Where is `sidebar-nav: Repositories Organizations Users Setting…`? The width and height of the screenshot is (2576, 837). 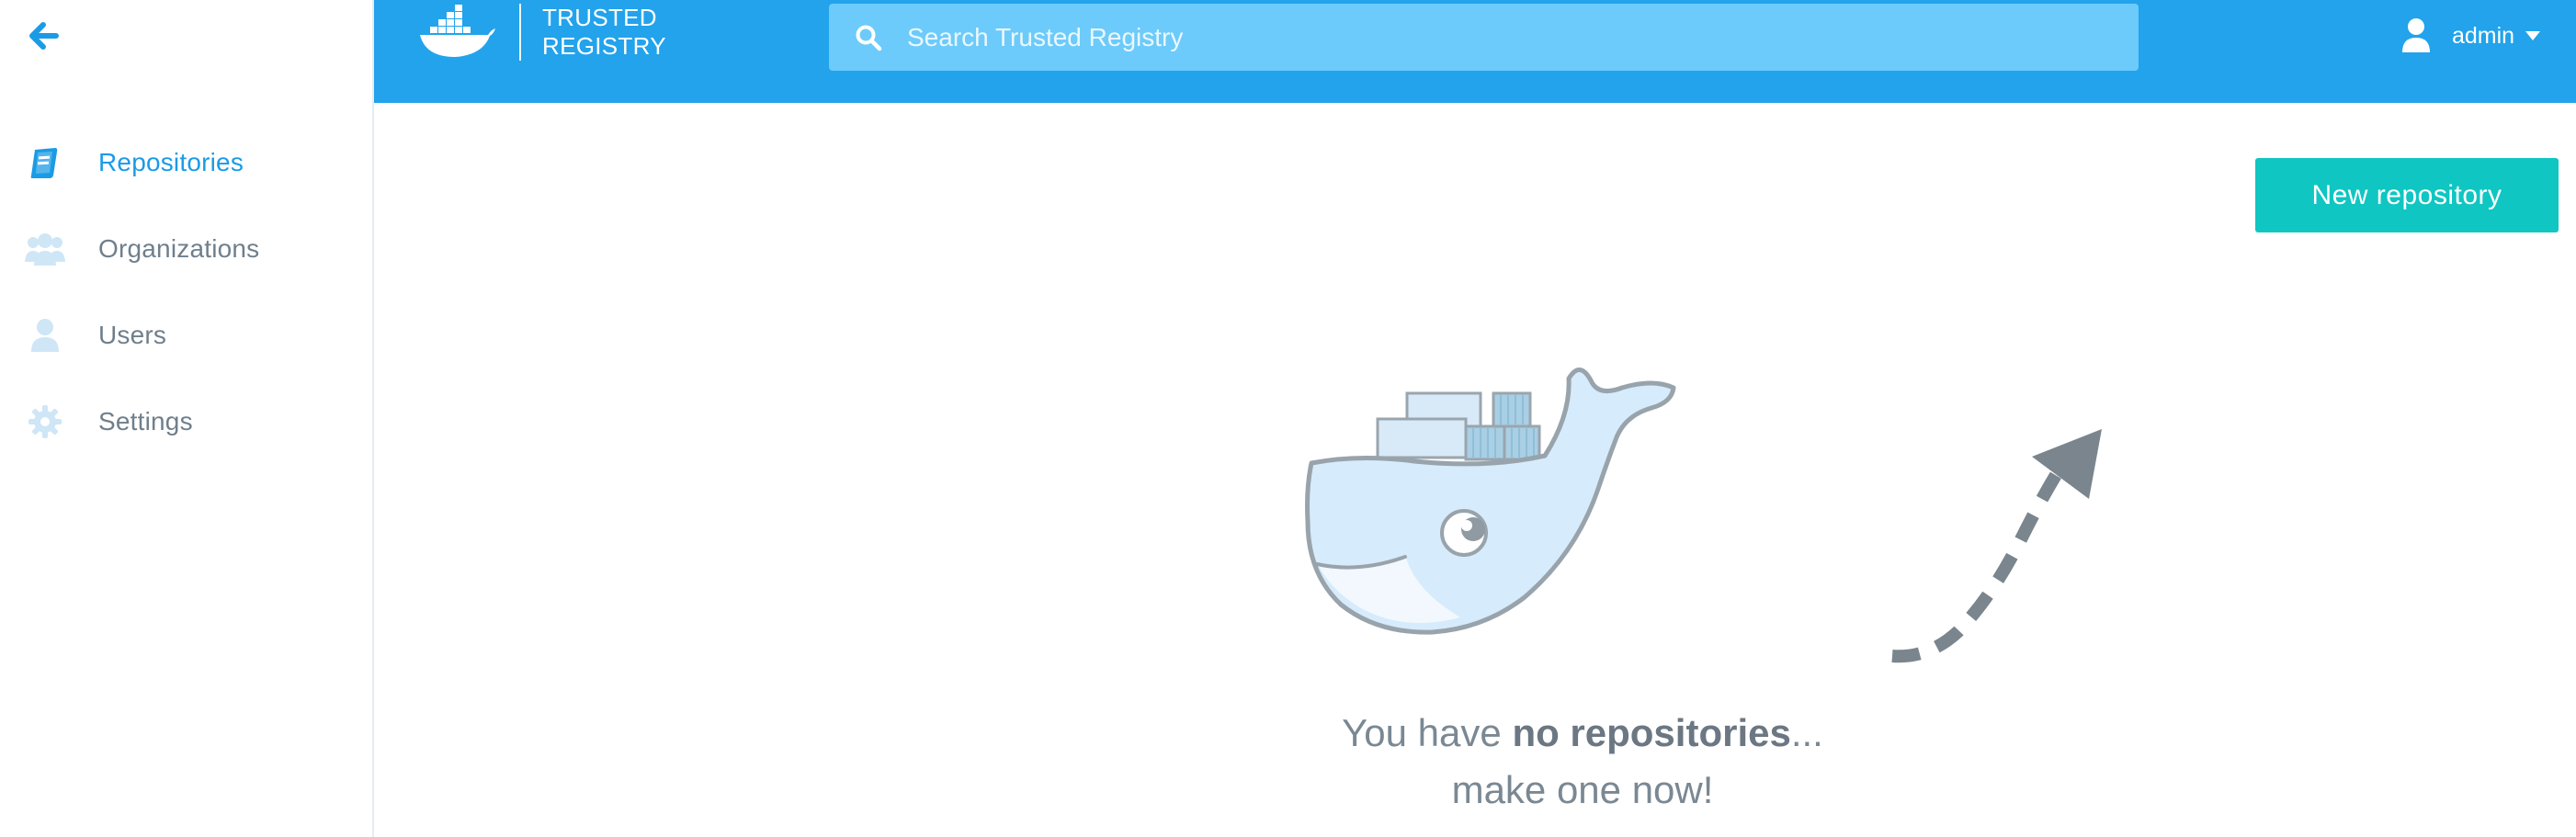 sidebar-nav: Repositories Organizations Users Setting… is located at coordinates (186, 292).